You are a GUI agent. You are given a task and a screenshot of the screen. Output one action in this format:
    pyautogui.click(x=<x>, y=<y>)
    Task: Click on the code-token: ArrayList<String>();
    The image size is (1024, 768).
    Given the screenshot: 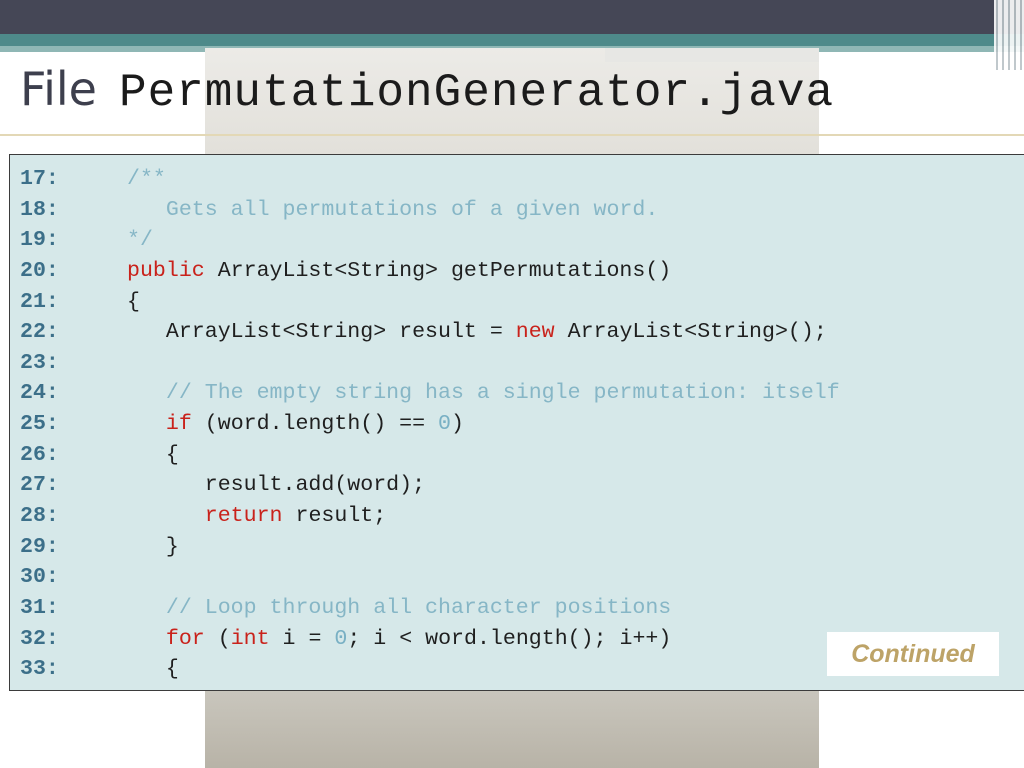 What is the action you would take?
    pyautogui.click(x=690, y=332)
    